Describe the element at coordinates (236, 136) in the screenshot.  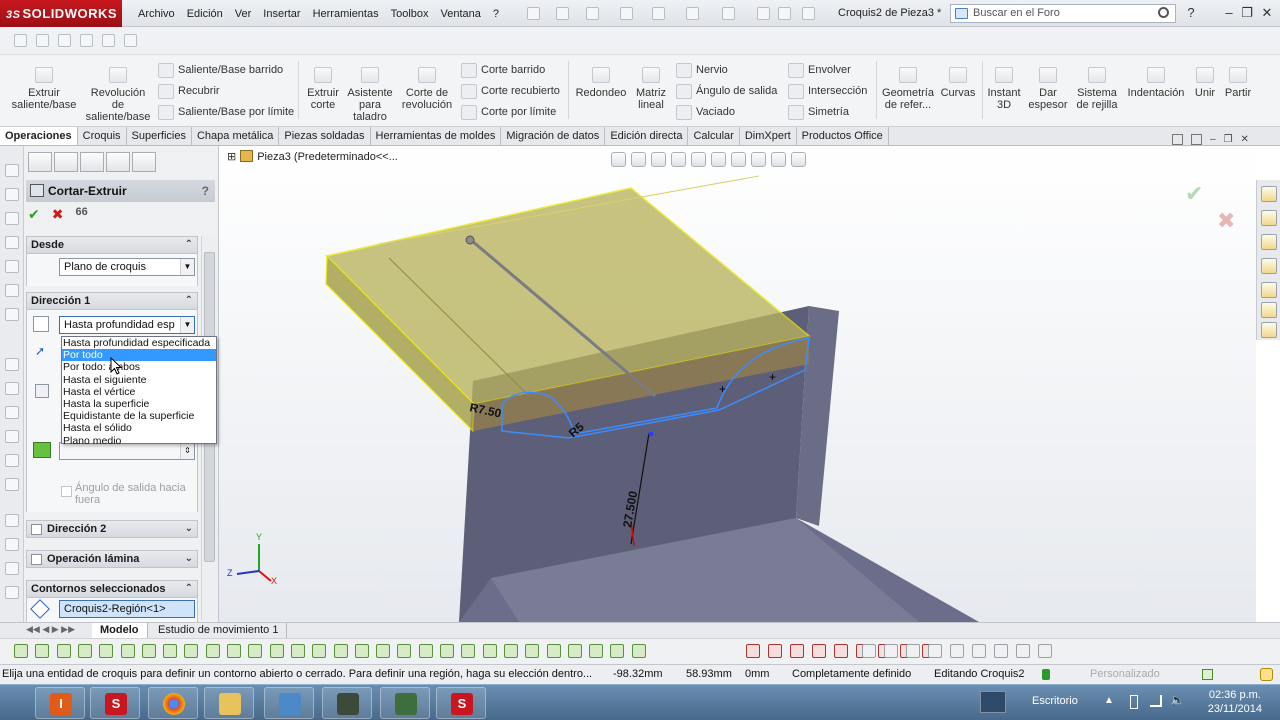
I see `tab-chapa-metalica: Chapa metálica` at that location.